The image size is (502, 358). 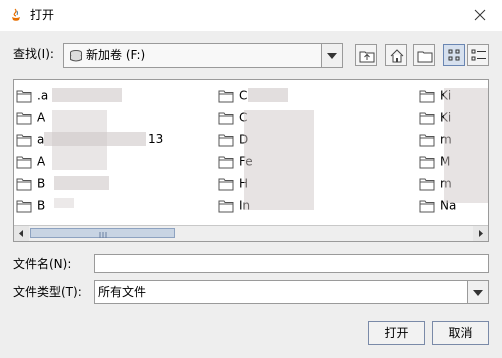 I want to click on scrollbar-thumb, so click(x=102, y=233).